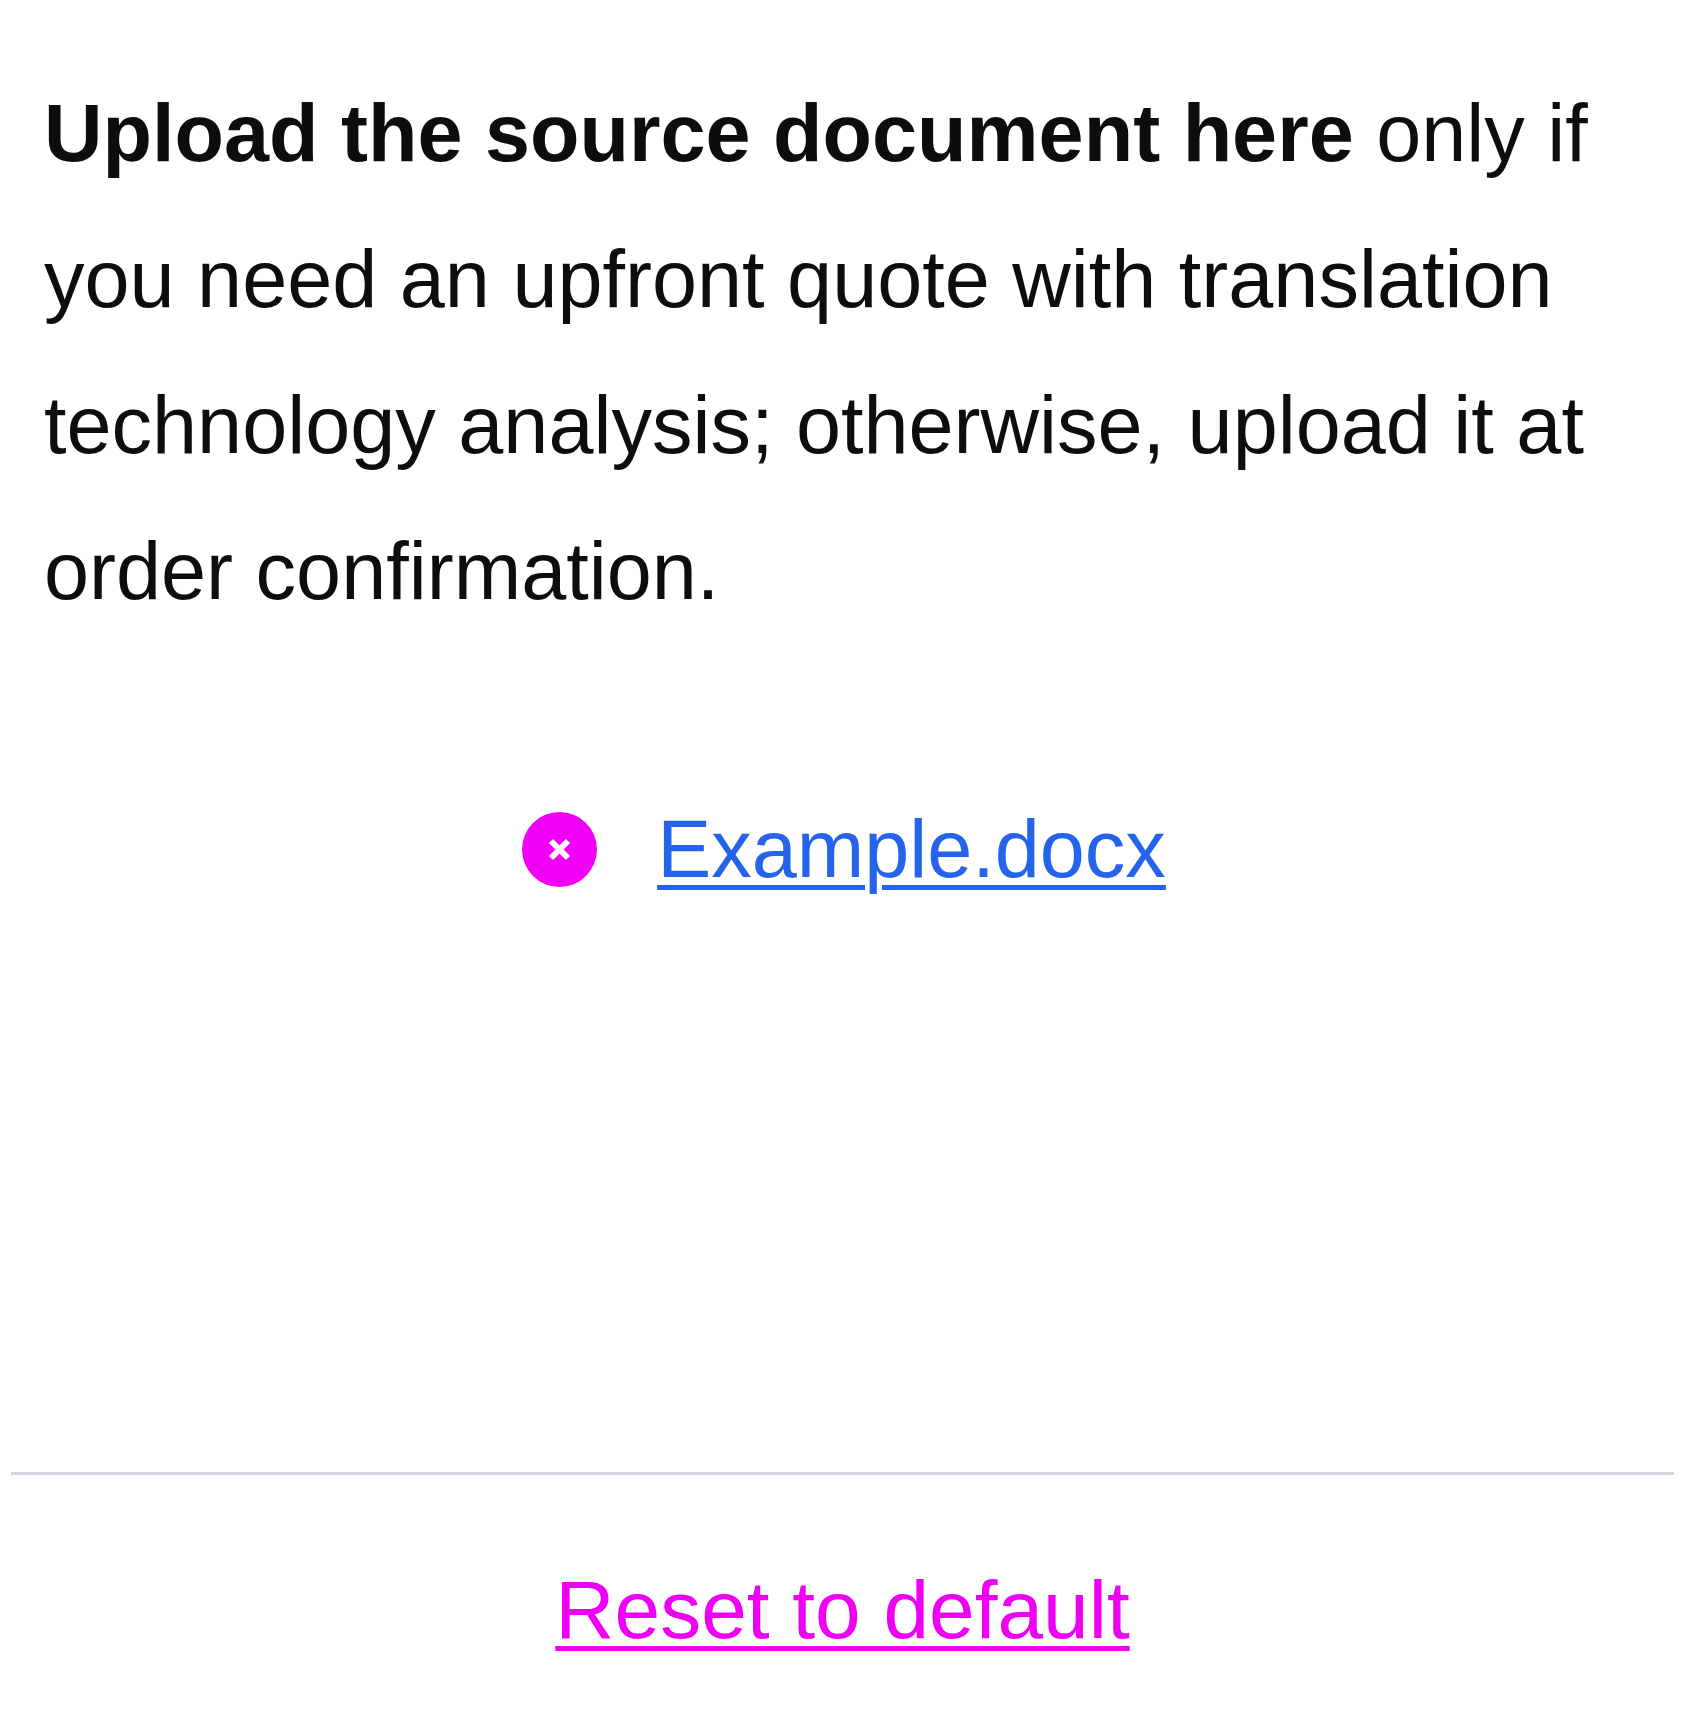 This screenshot has height=1736, width=1688. Describe the element at coordinates (911, 849) in the screenshot. I see `file-link: Example.docx` at that location.